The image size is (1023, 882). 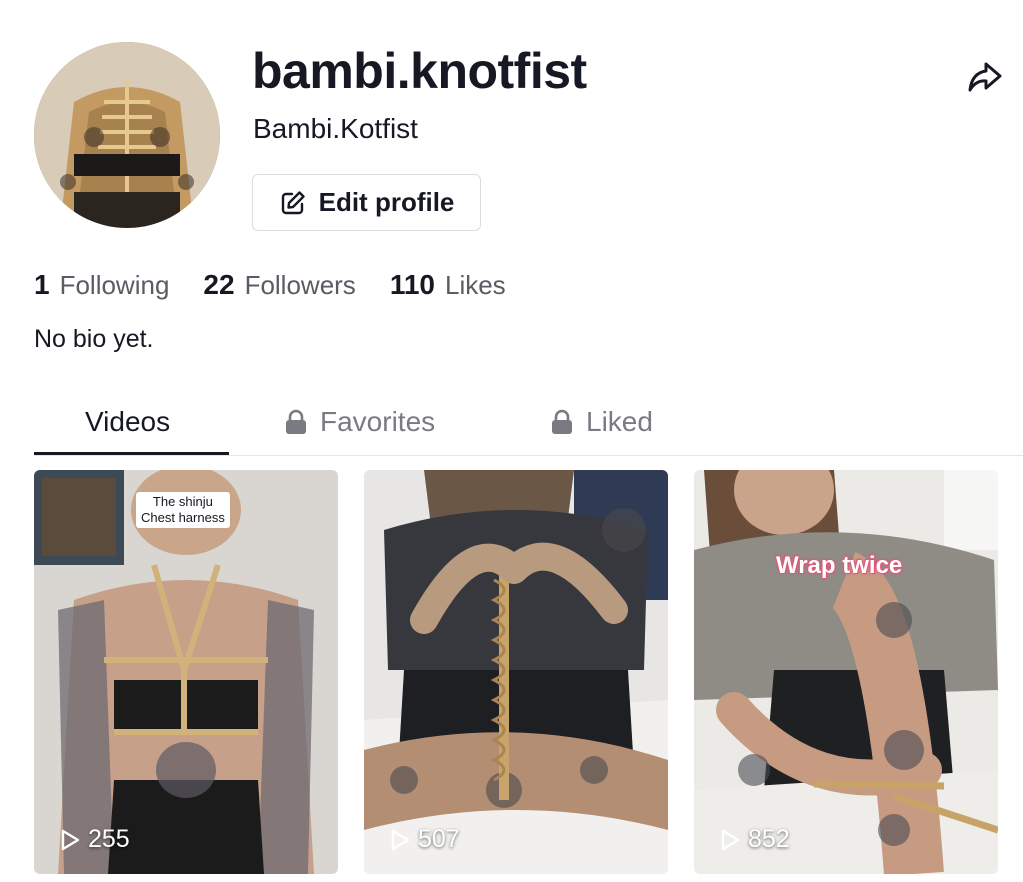 What do you see at coordinates (528, 455) in the screenshot?
I see `tabs-divider` at bounding box center [528, 455].